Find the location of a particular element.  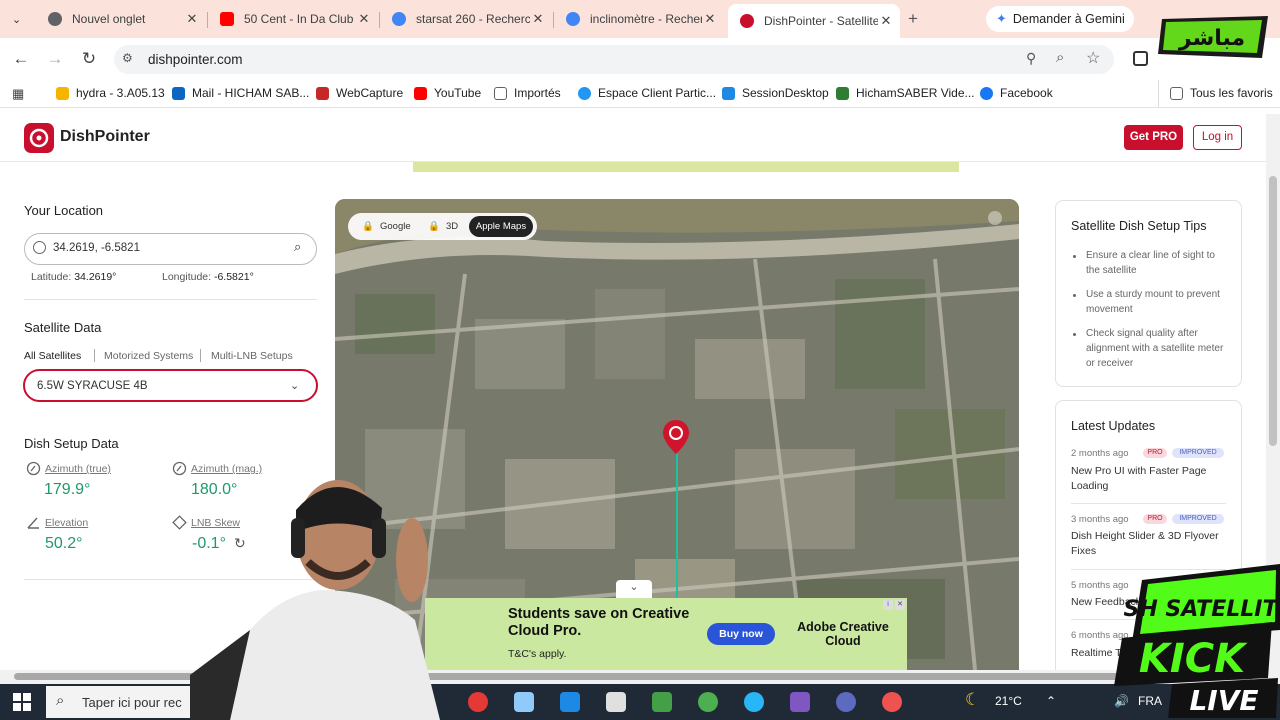

address-bar is located at coordinates (614, 59).